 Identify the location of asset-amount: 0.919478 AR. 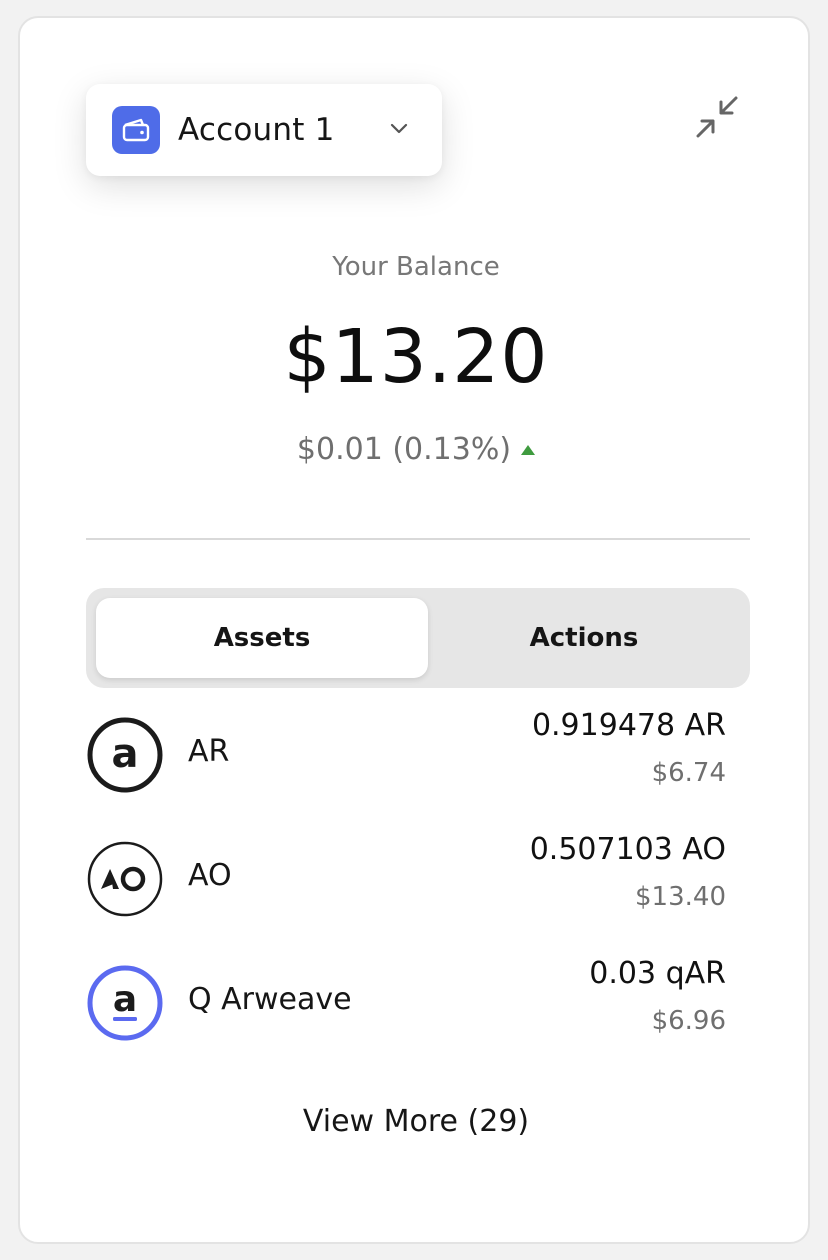
(628, 725).